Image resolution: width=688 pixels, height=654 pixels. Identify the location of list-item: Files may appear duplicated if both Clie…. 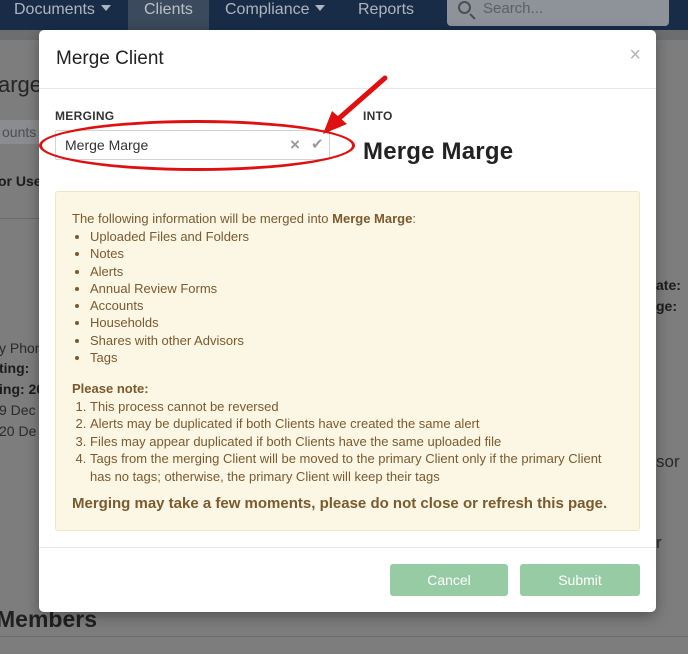
(357, 441).